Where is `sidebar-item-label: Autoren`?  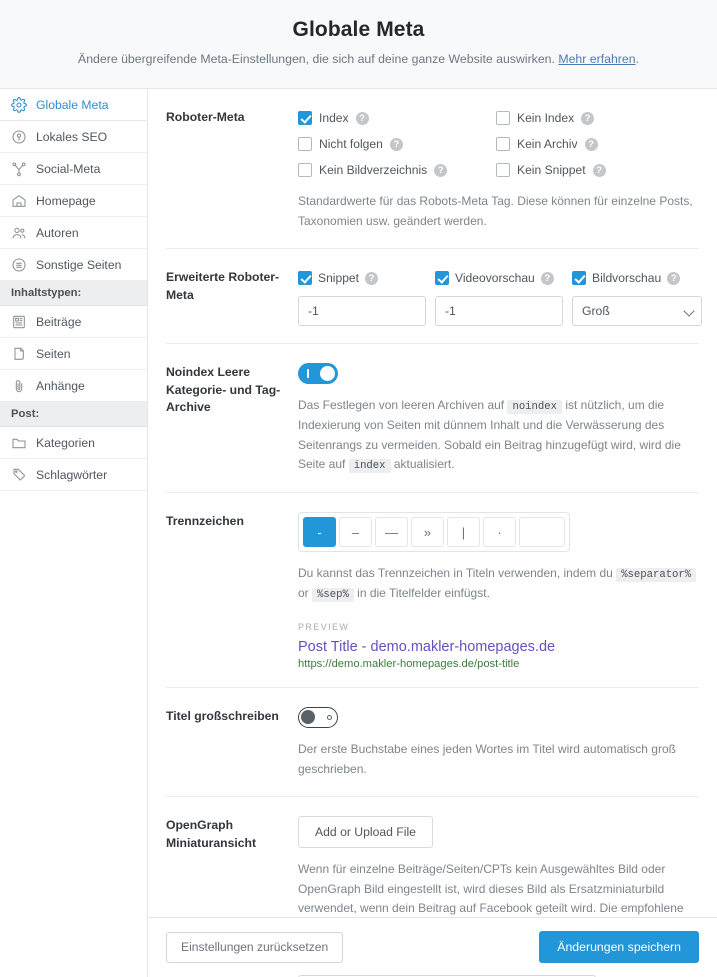 sidebar-item-label: Autoren is located at coordinates (57, 232).